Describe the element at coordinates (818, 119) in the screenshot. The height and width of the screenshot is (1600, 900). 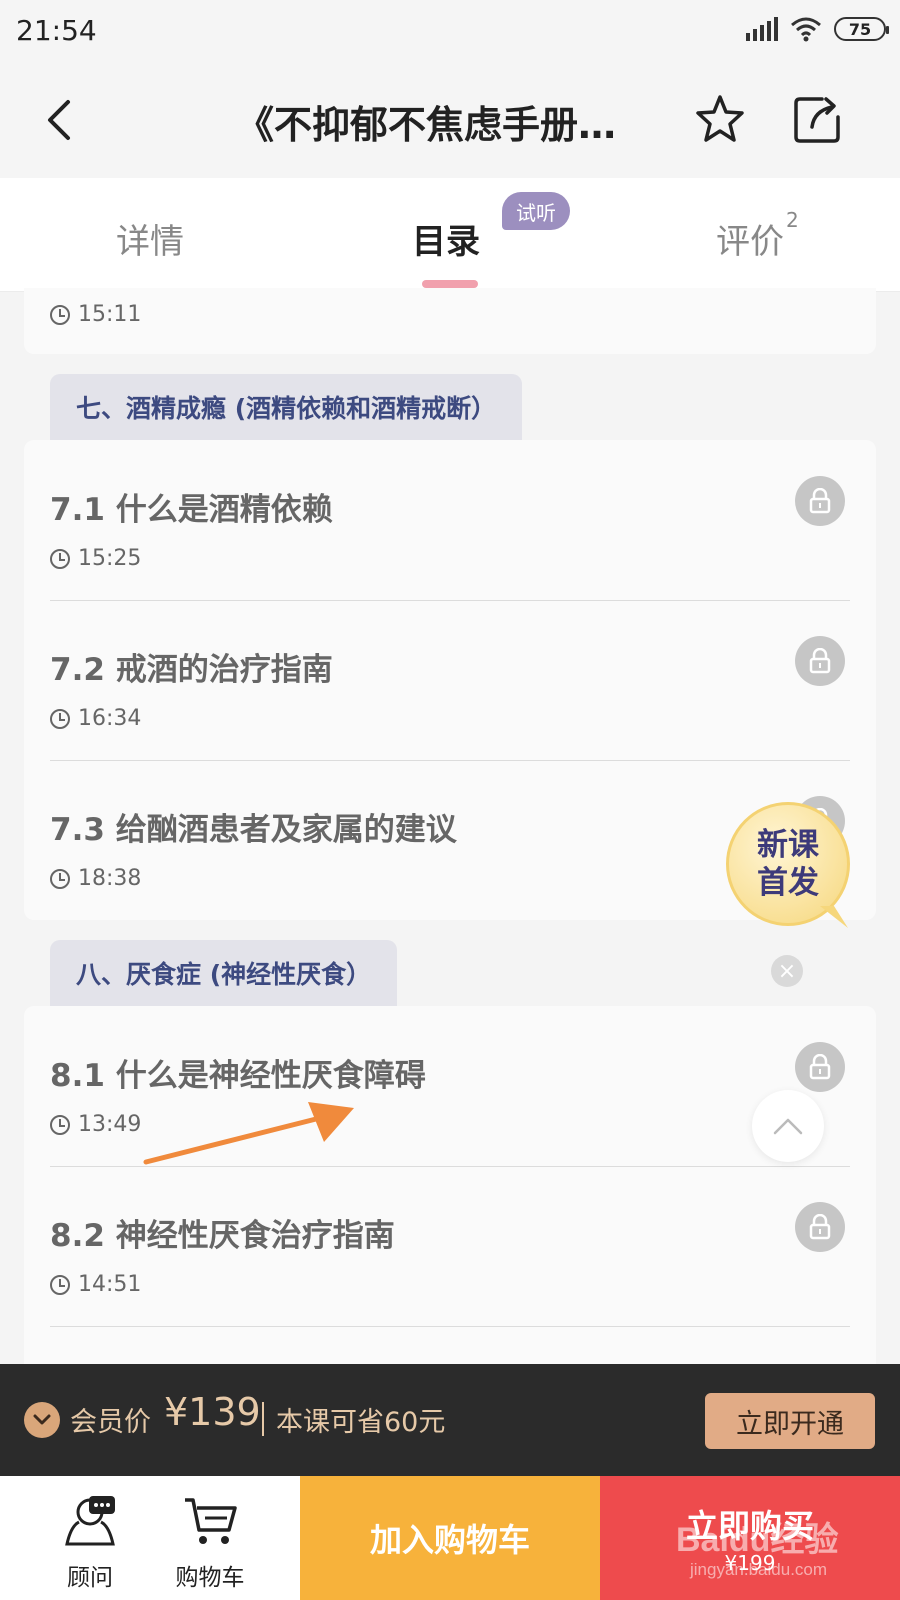
I see `share-icon` at that location.